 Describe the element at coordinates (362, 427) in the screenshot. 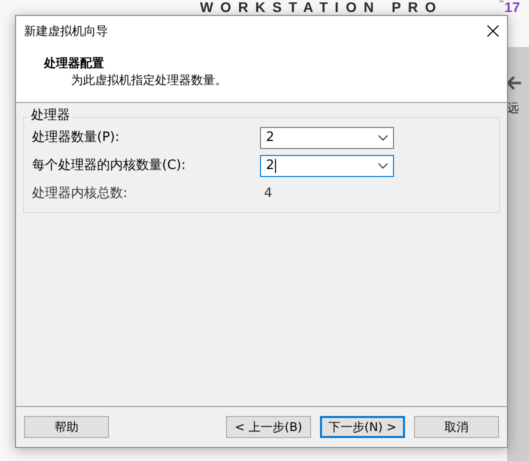

I see `dialog-button: 下一步(N) >` at that location.